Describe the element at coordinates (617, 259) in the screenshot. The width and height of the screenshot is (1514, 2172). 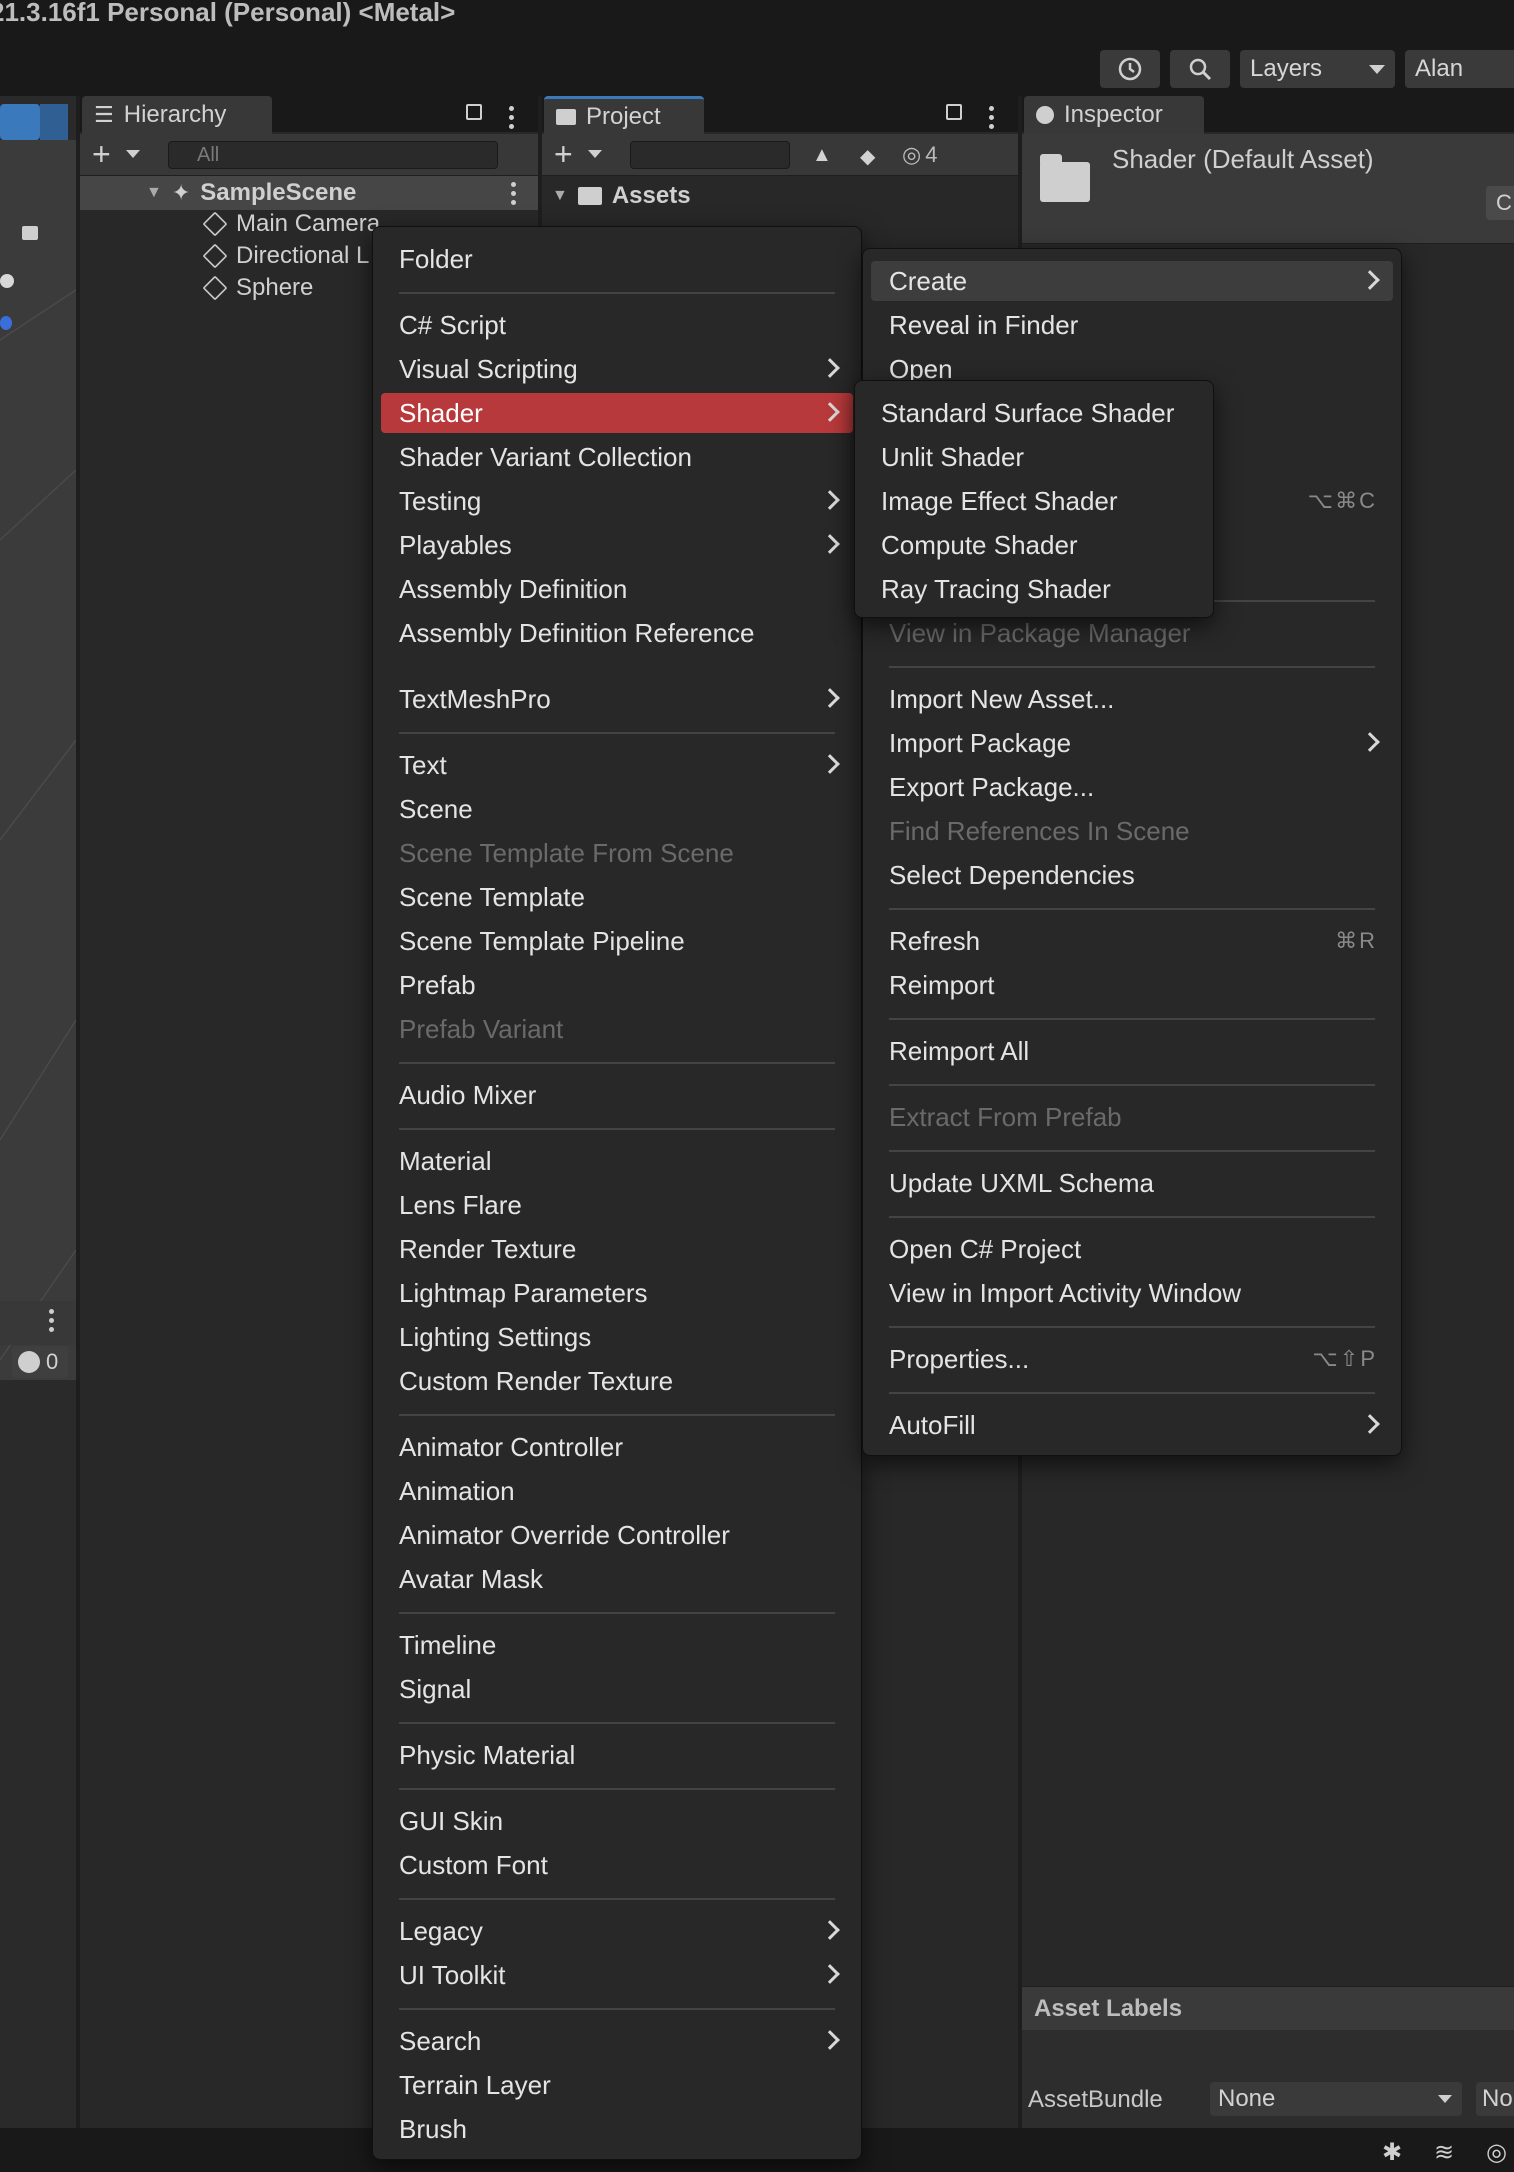
I see `create-menu-item-folder: Folder` at that location.